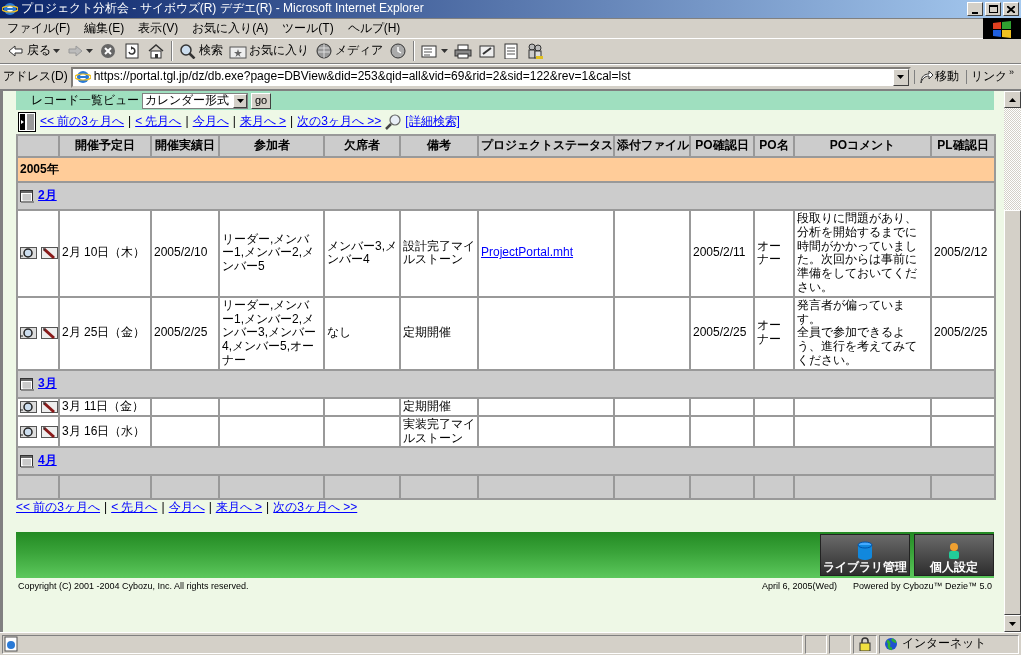 This screenshot has height=655, width=1021. I want to click on print-button, so click(463, 51).